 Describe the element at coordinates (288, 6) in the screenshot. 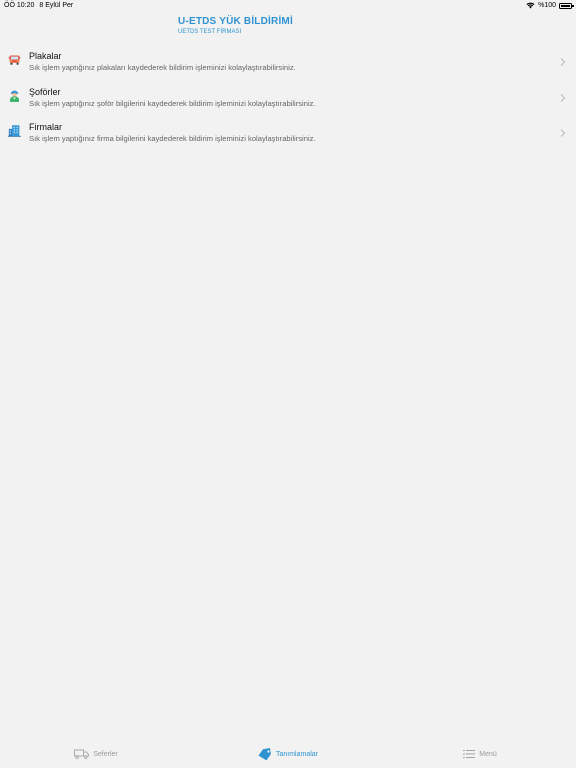

I see `status-bar: ÖÖ 10:20 8 Eylül Per %100` at that location.